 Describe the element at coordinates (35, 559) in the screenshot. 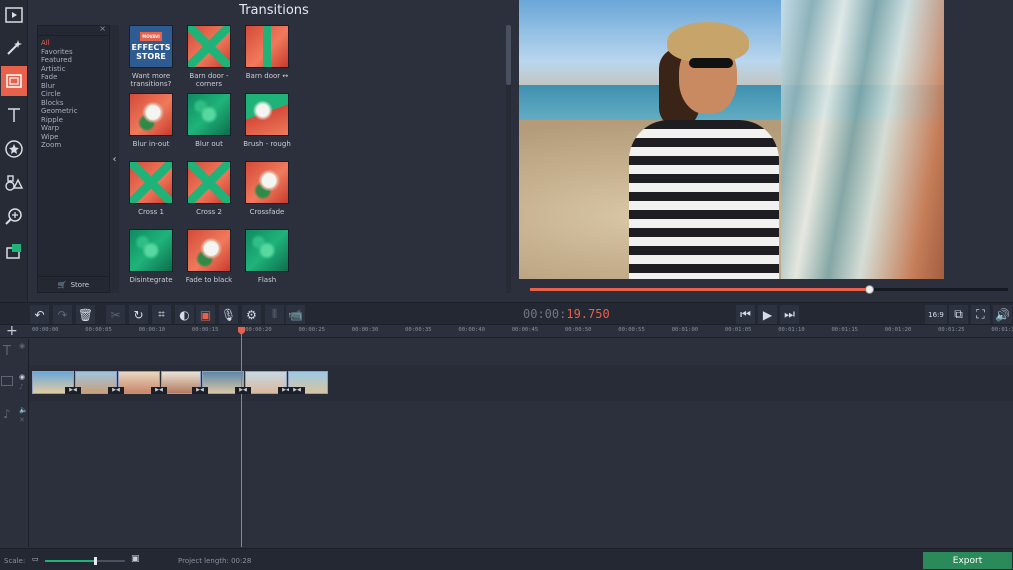

I see `zoom-out-icon: ▭` at that location.